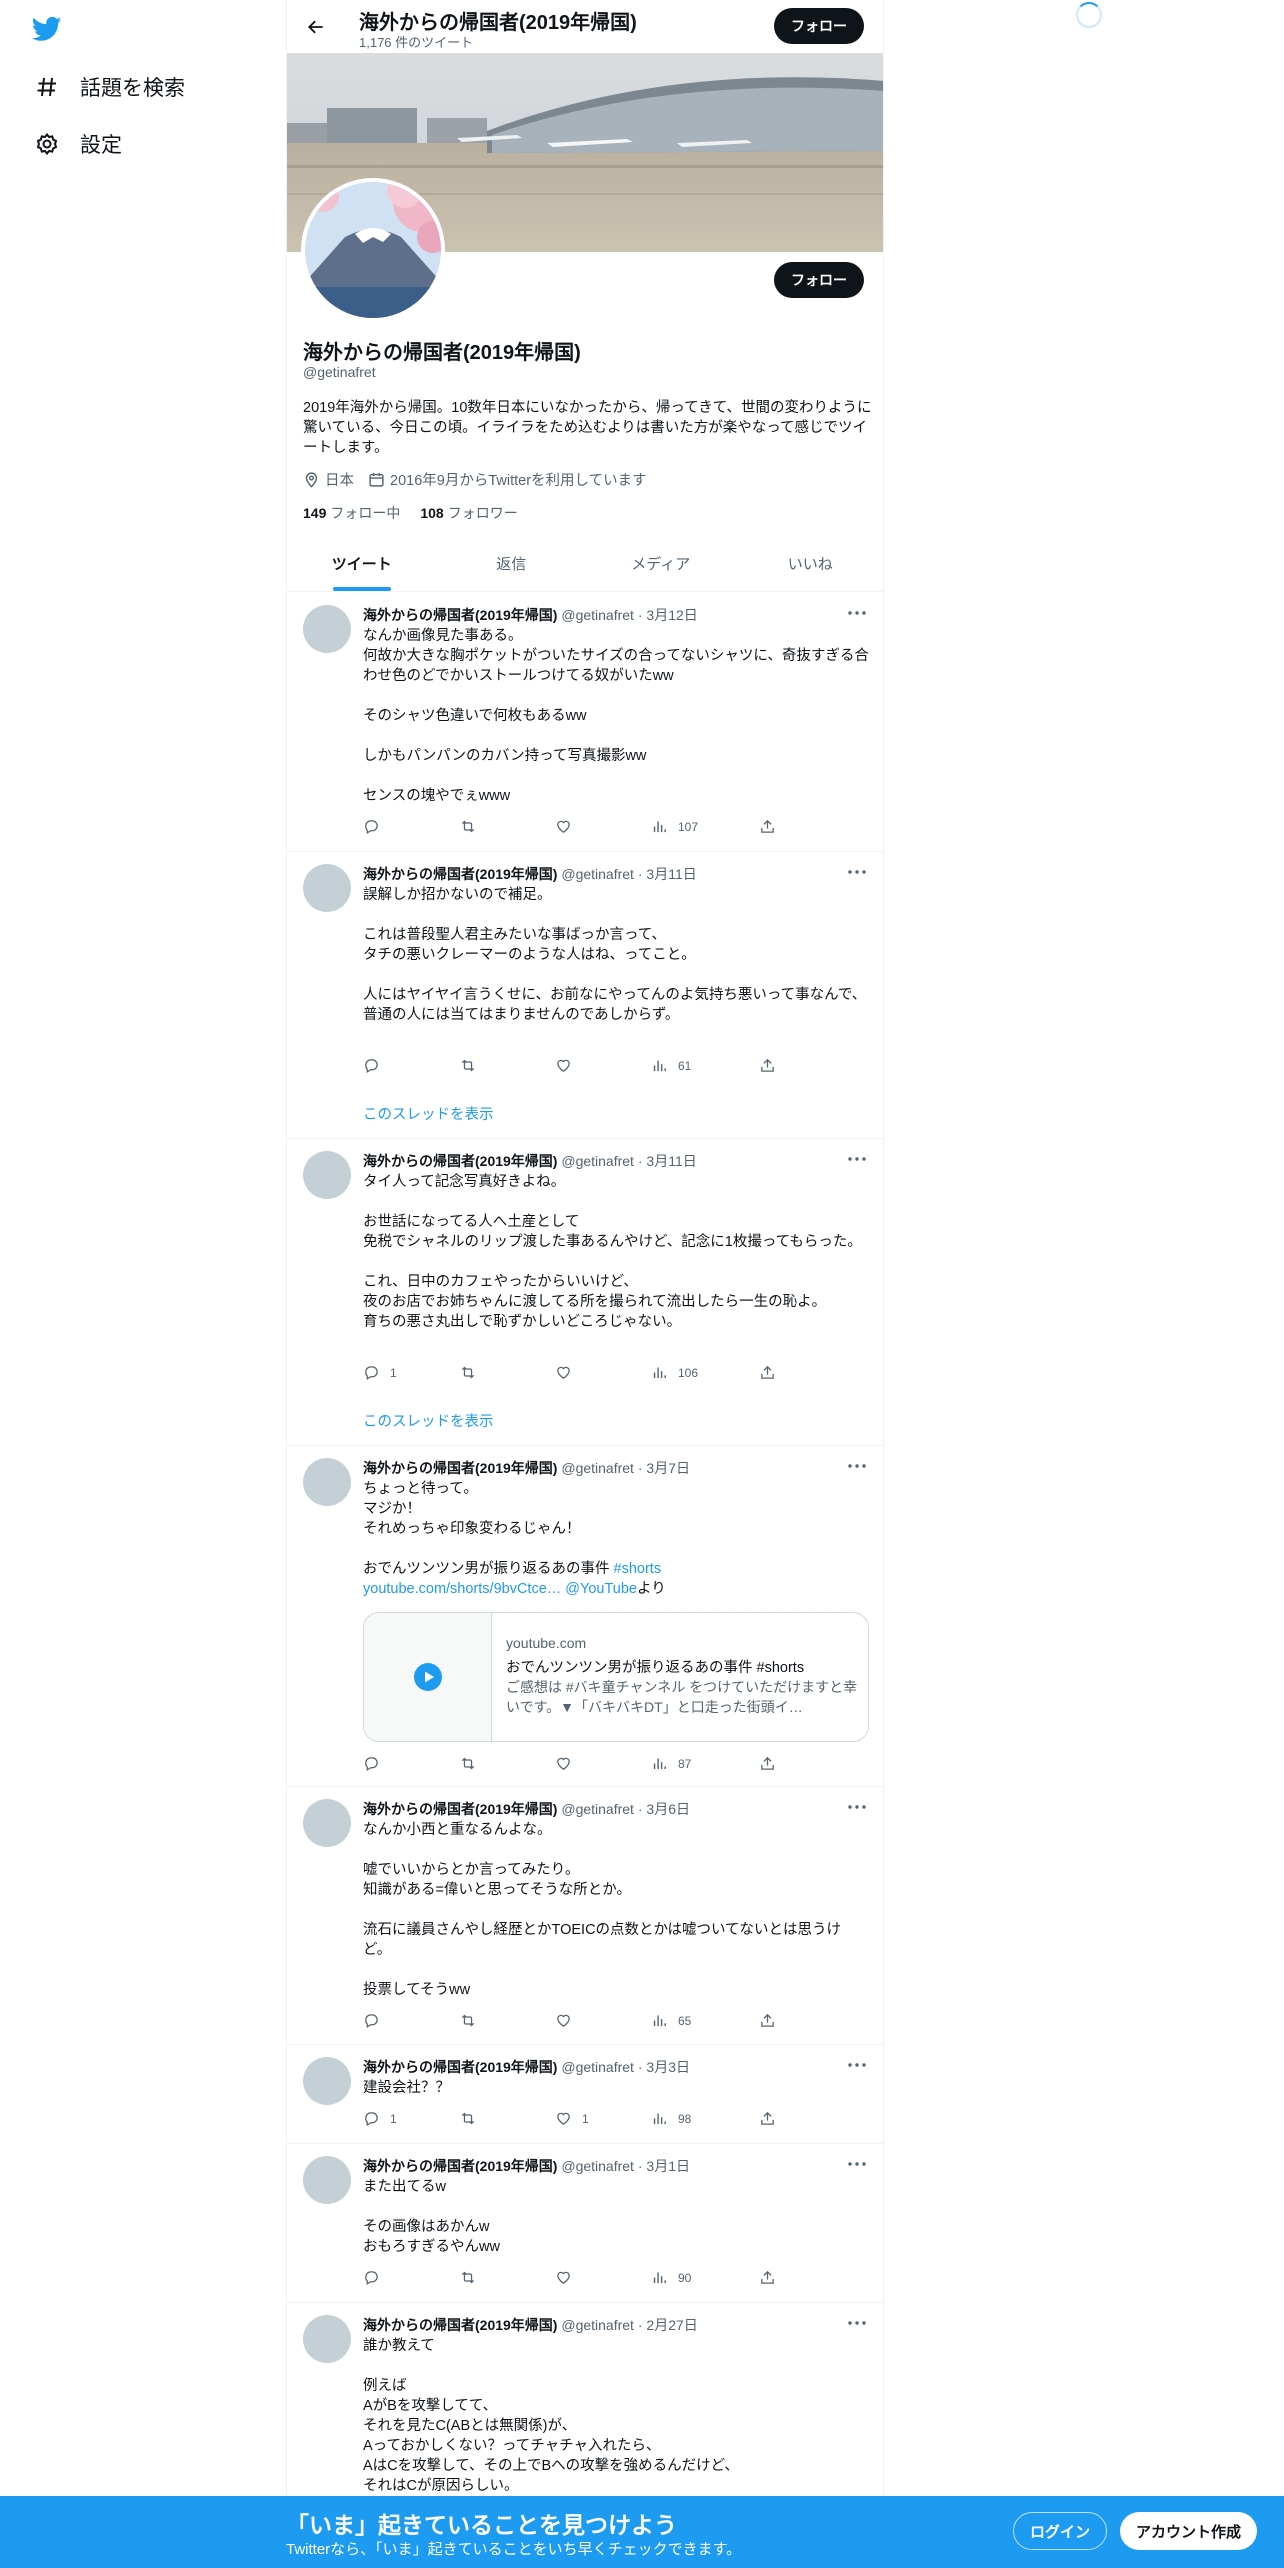  I want to click on views-count: 98, so click(685, 2118).